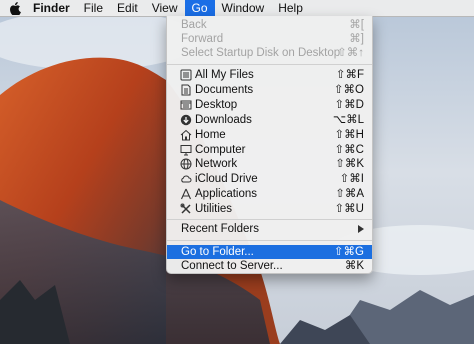 This screenshot has width=474, height=344. What do you see at coordinates (224, 90) in the screenshot?
I see `menu-item-label: Documents` at bounding box center [224, 90].